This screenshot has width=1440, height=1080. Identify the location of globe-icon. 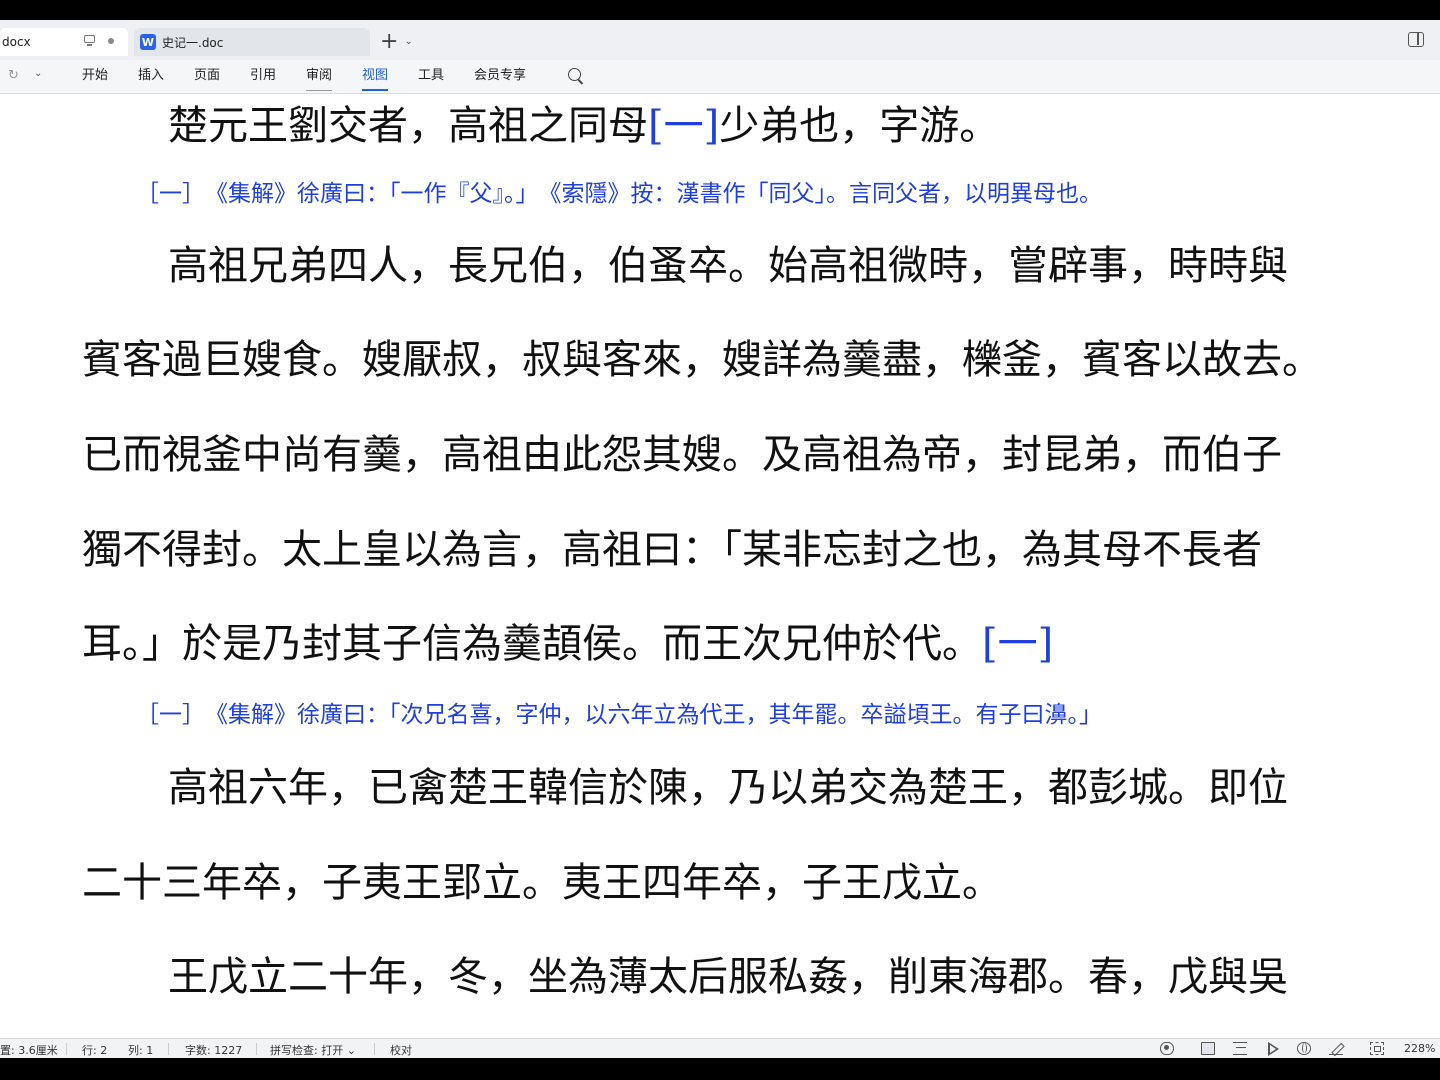
(1304, 1048).